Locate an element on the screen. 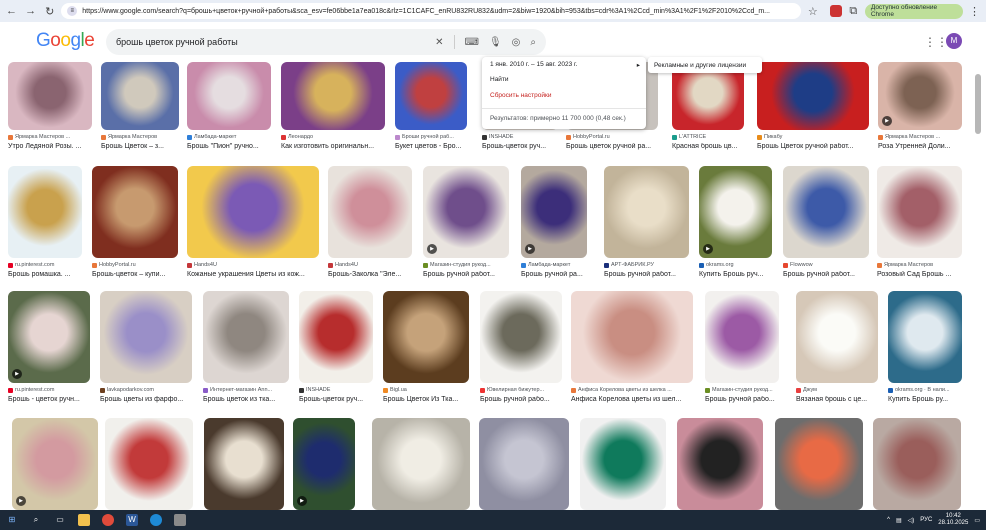  notification-icon: ▭ is located at coordinates (977, 520).